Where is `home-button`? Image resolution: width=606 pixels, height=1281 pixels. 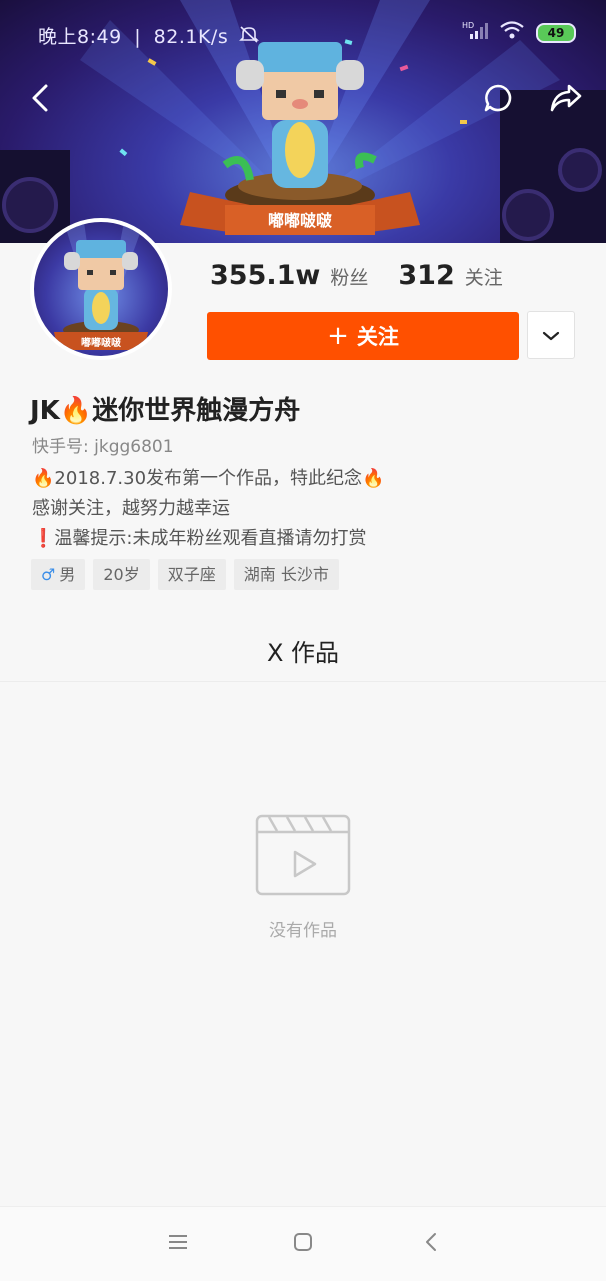
home-button is located at coordinates (303, 1244).